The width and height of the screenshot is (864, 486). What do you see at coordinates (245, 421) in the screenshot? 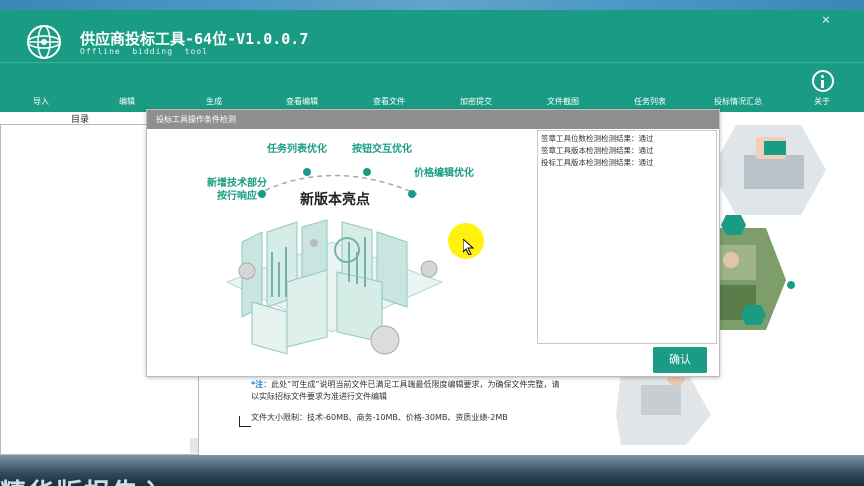
I see `corner-bracket-decoration` at bounding box center [245, 421].